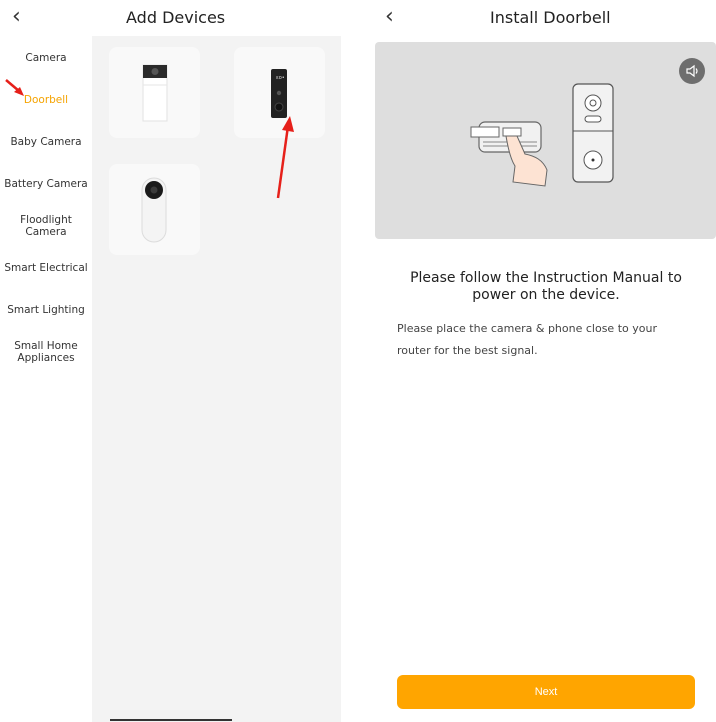  I want to click on white-doorbell-icon, so click(155, 93).